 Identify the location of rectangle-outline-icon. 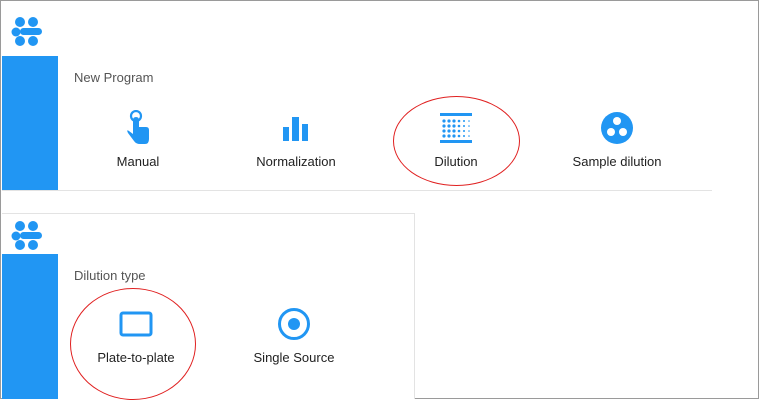
(136, 324).